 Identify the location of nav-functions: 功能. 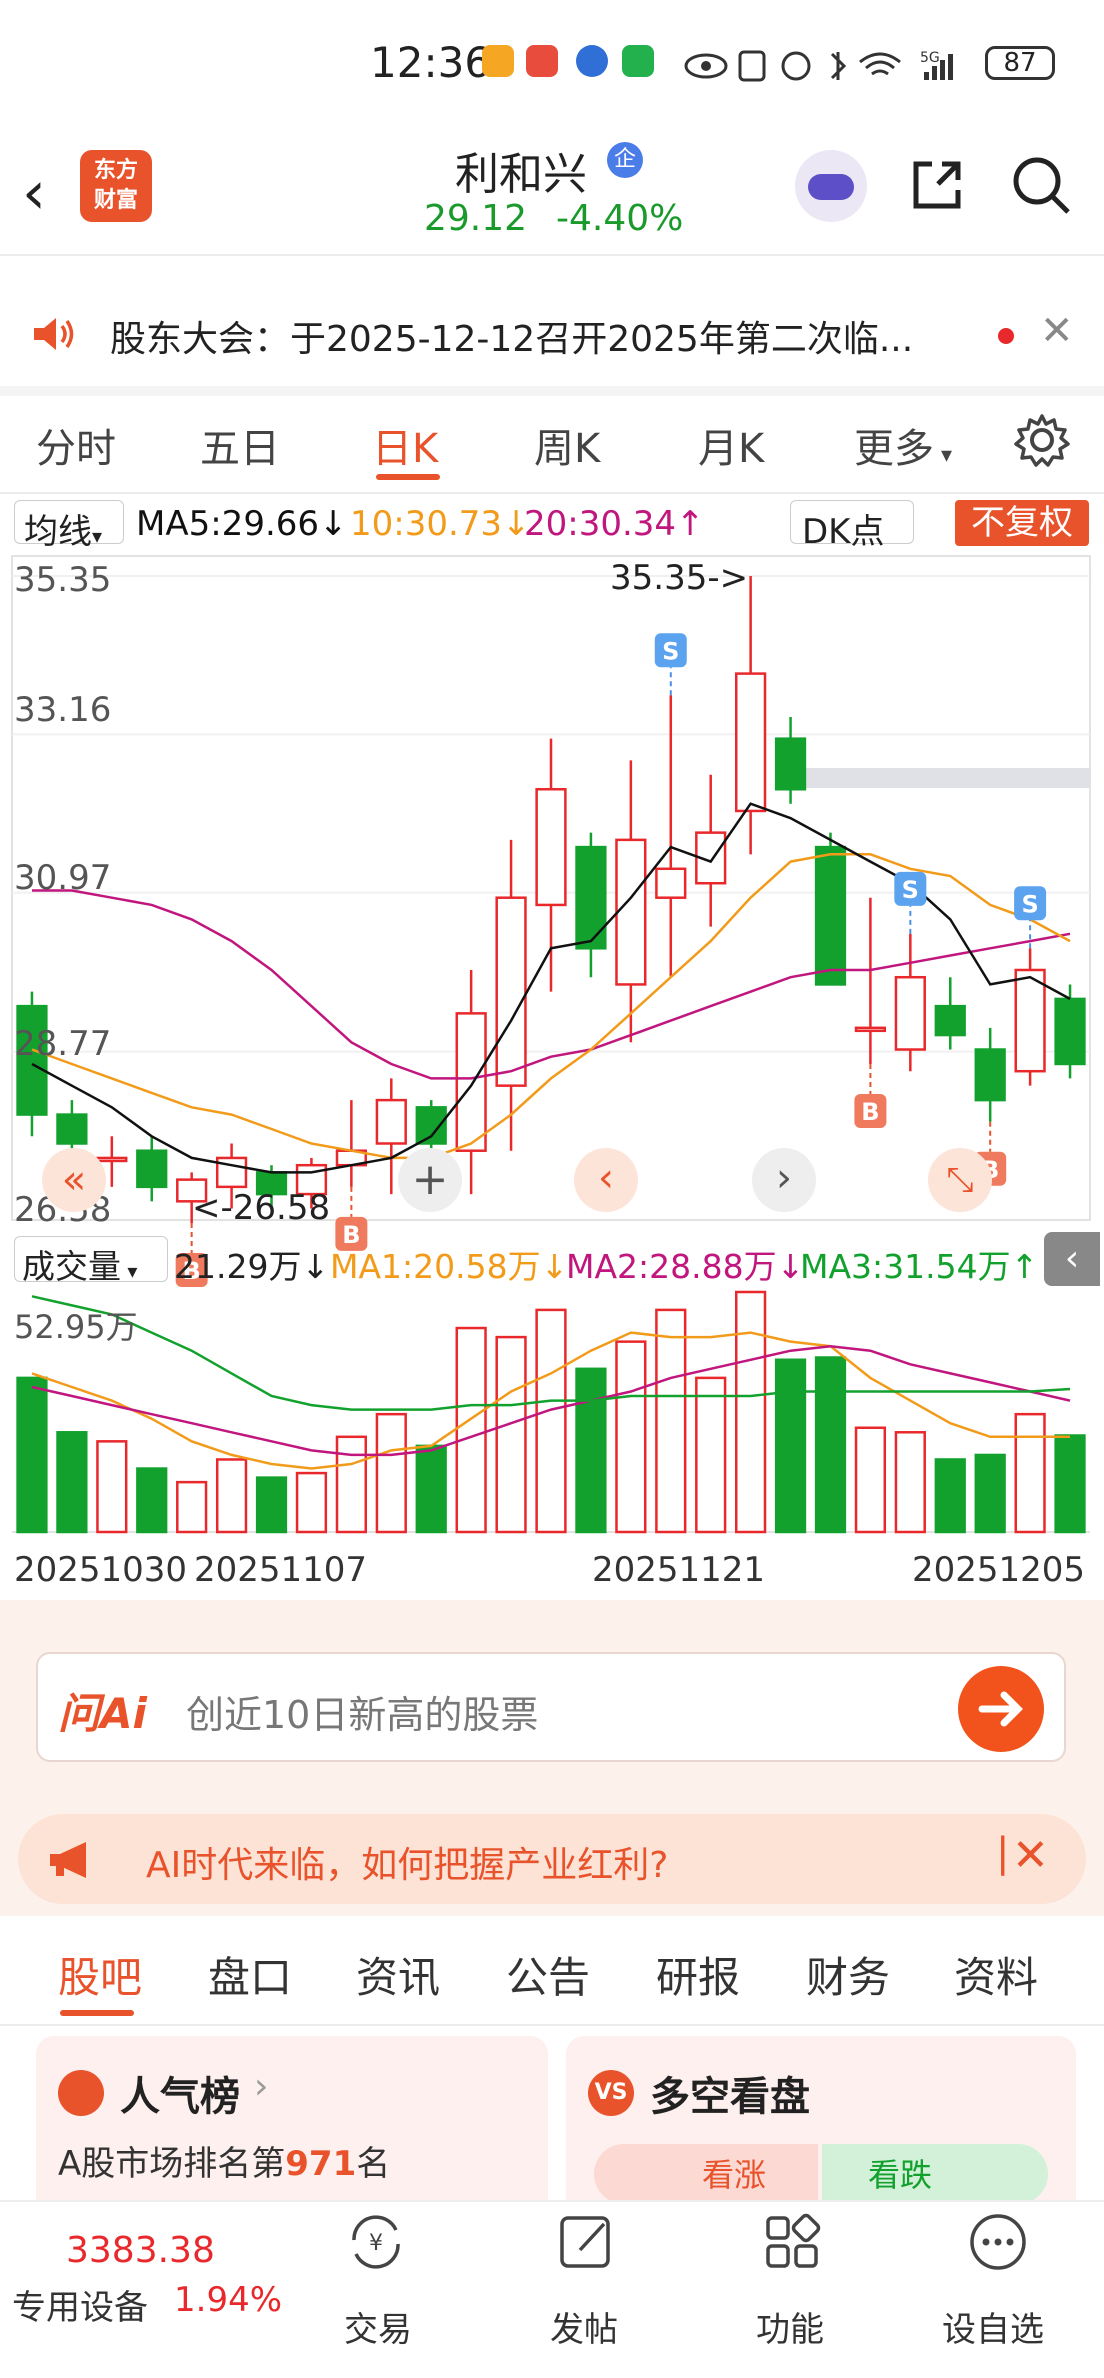
(790, 2326).